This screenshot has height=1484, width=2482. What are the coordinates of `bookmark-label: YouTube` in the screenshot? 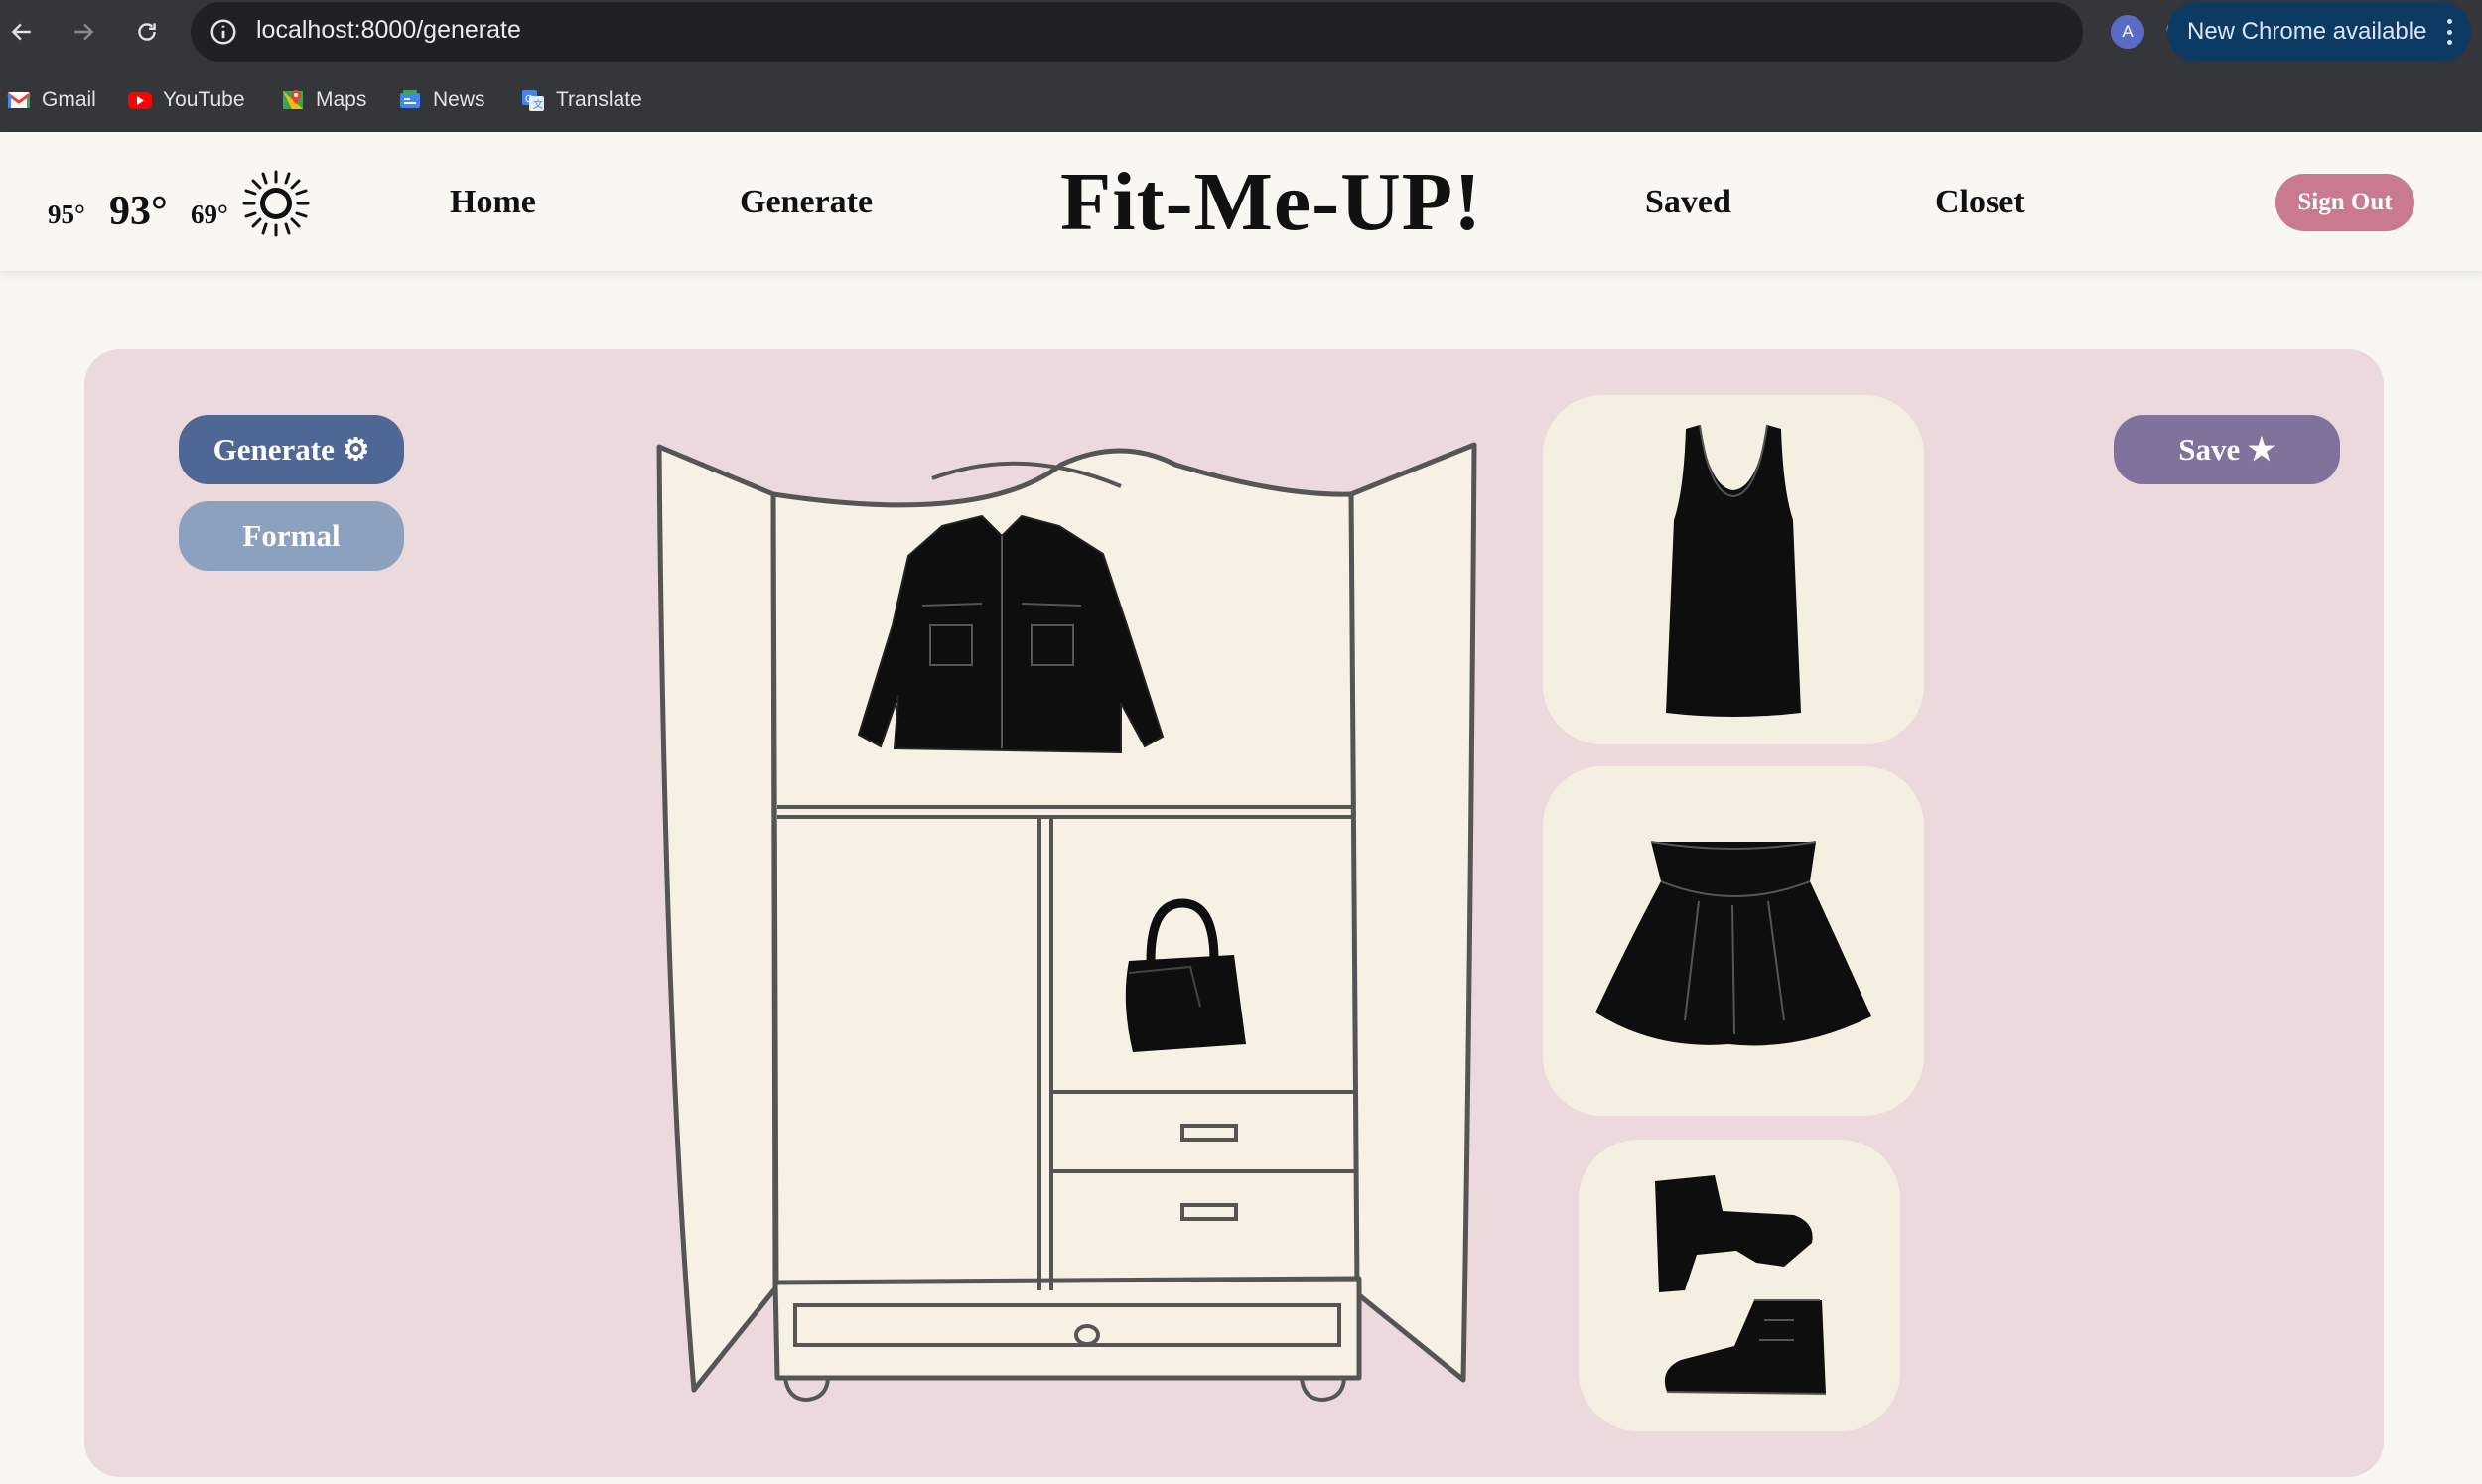 It's located at (204, 99).